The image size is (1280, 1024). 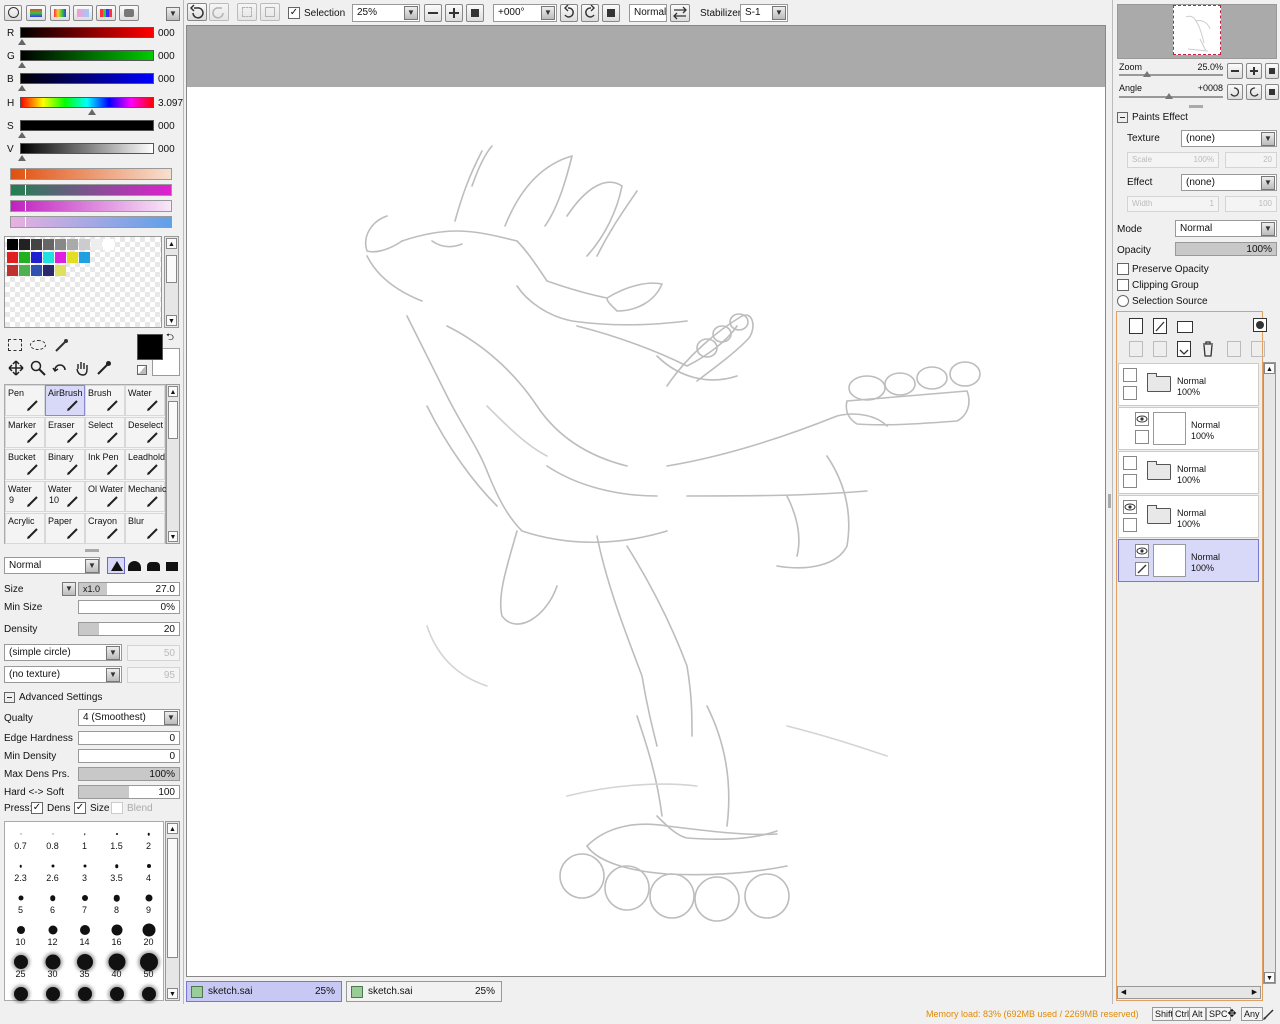 What do you see at coordinates (22, 135) in the screenshot?
I see `color-slider-4-handle` at bounding box center [22, 135].